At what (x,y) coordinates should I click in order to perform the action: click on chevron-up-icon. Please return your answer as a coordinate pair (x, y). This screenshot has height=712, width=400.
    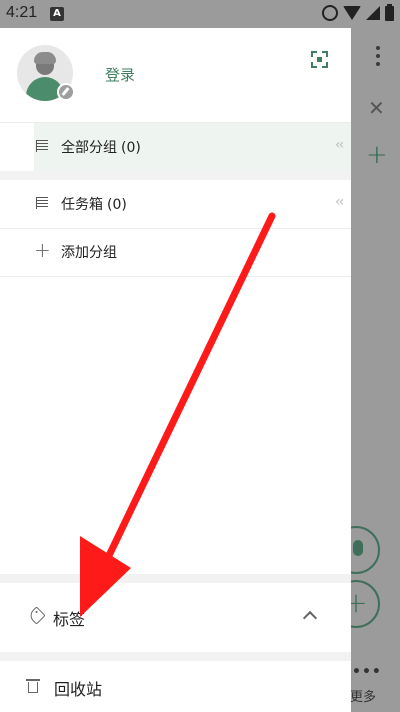
    Looking at the image, I should click on (310, 618).